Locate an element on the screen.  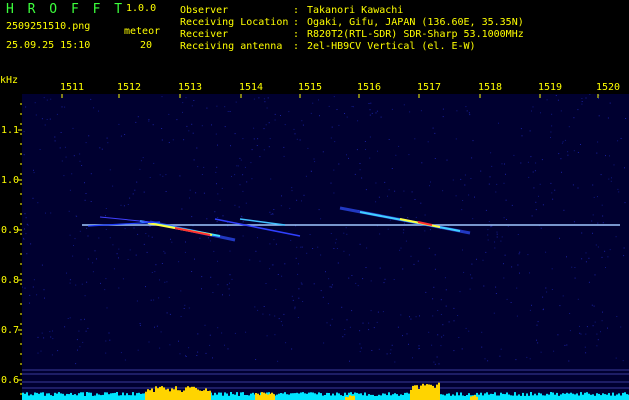
time-tick-label: 1516 is located at coordinates (369, 87).